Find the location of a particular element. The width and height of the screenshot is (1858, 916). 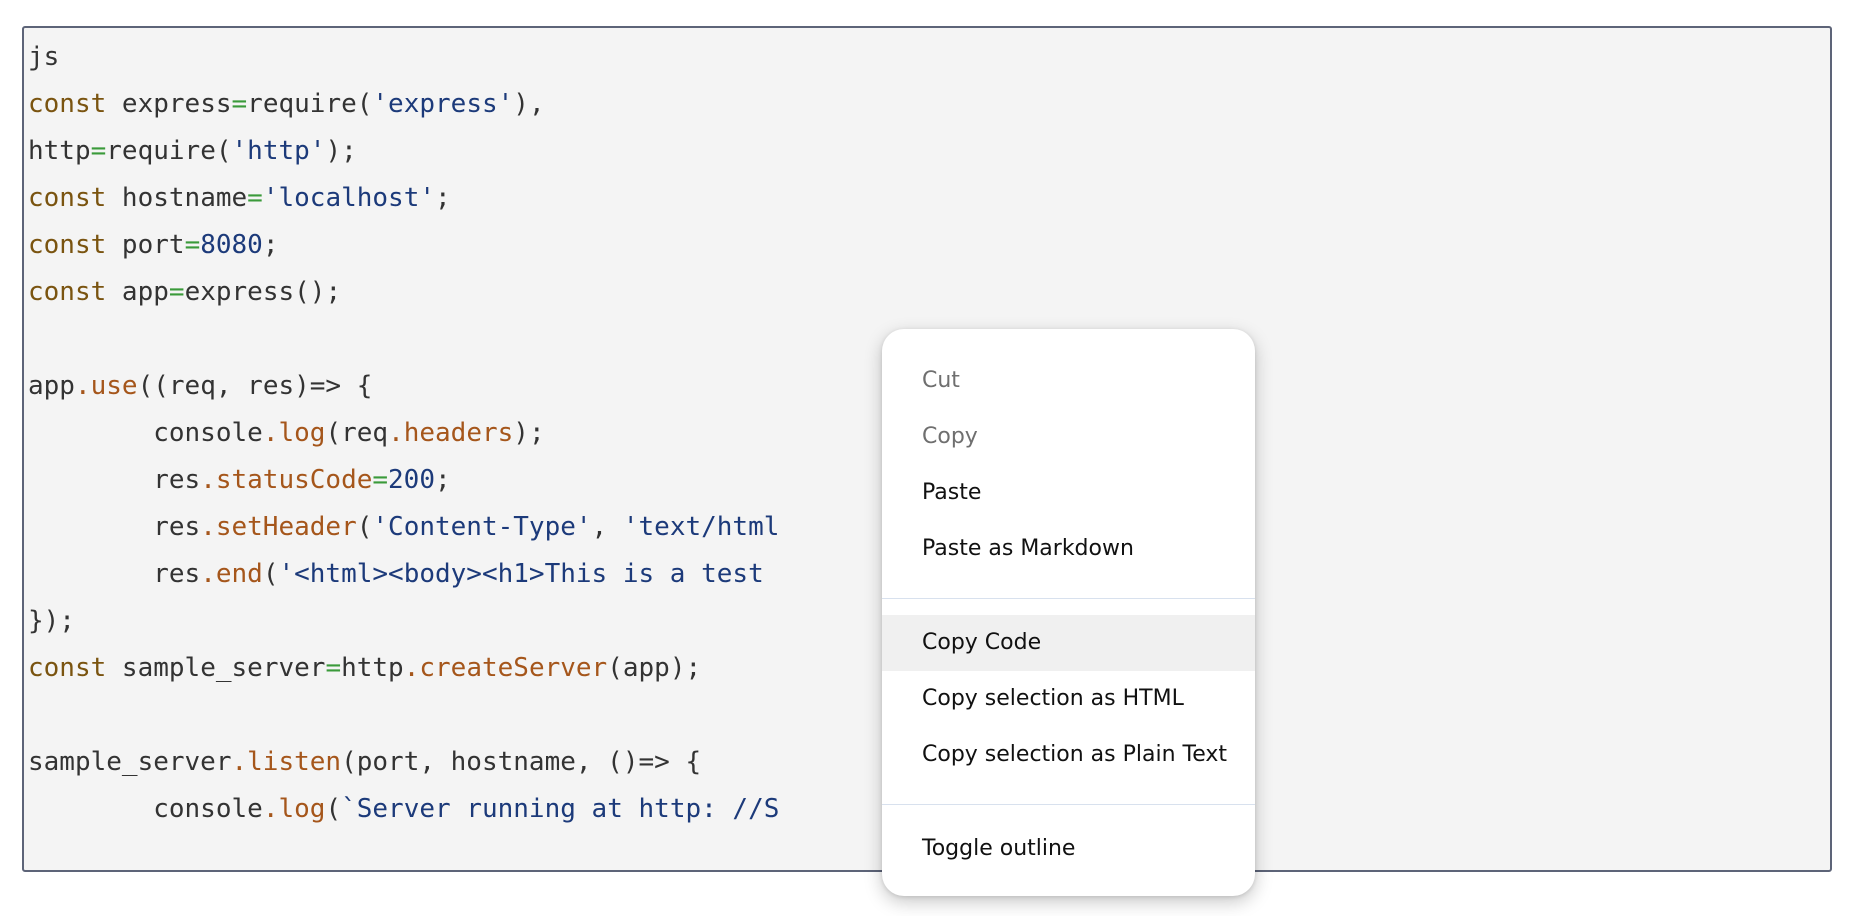

code-token: ((req, res)=> { is located at coordinates (255, 386).